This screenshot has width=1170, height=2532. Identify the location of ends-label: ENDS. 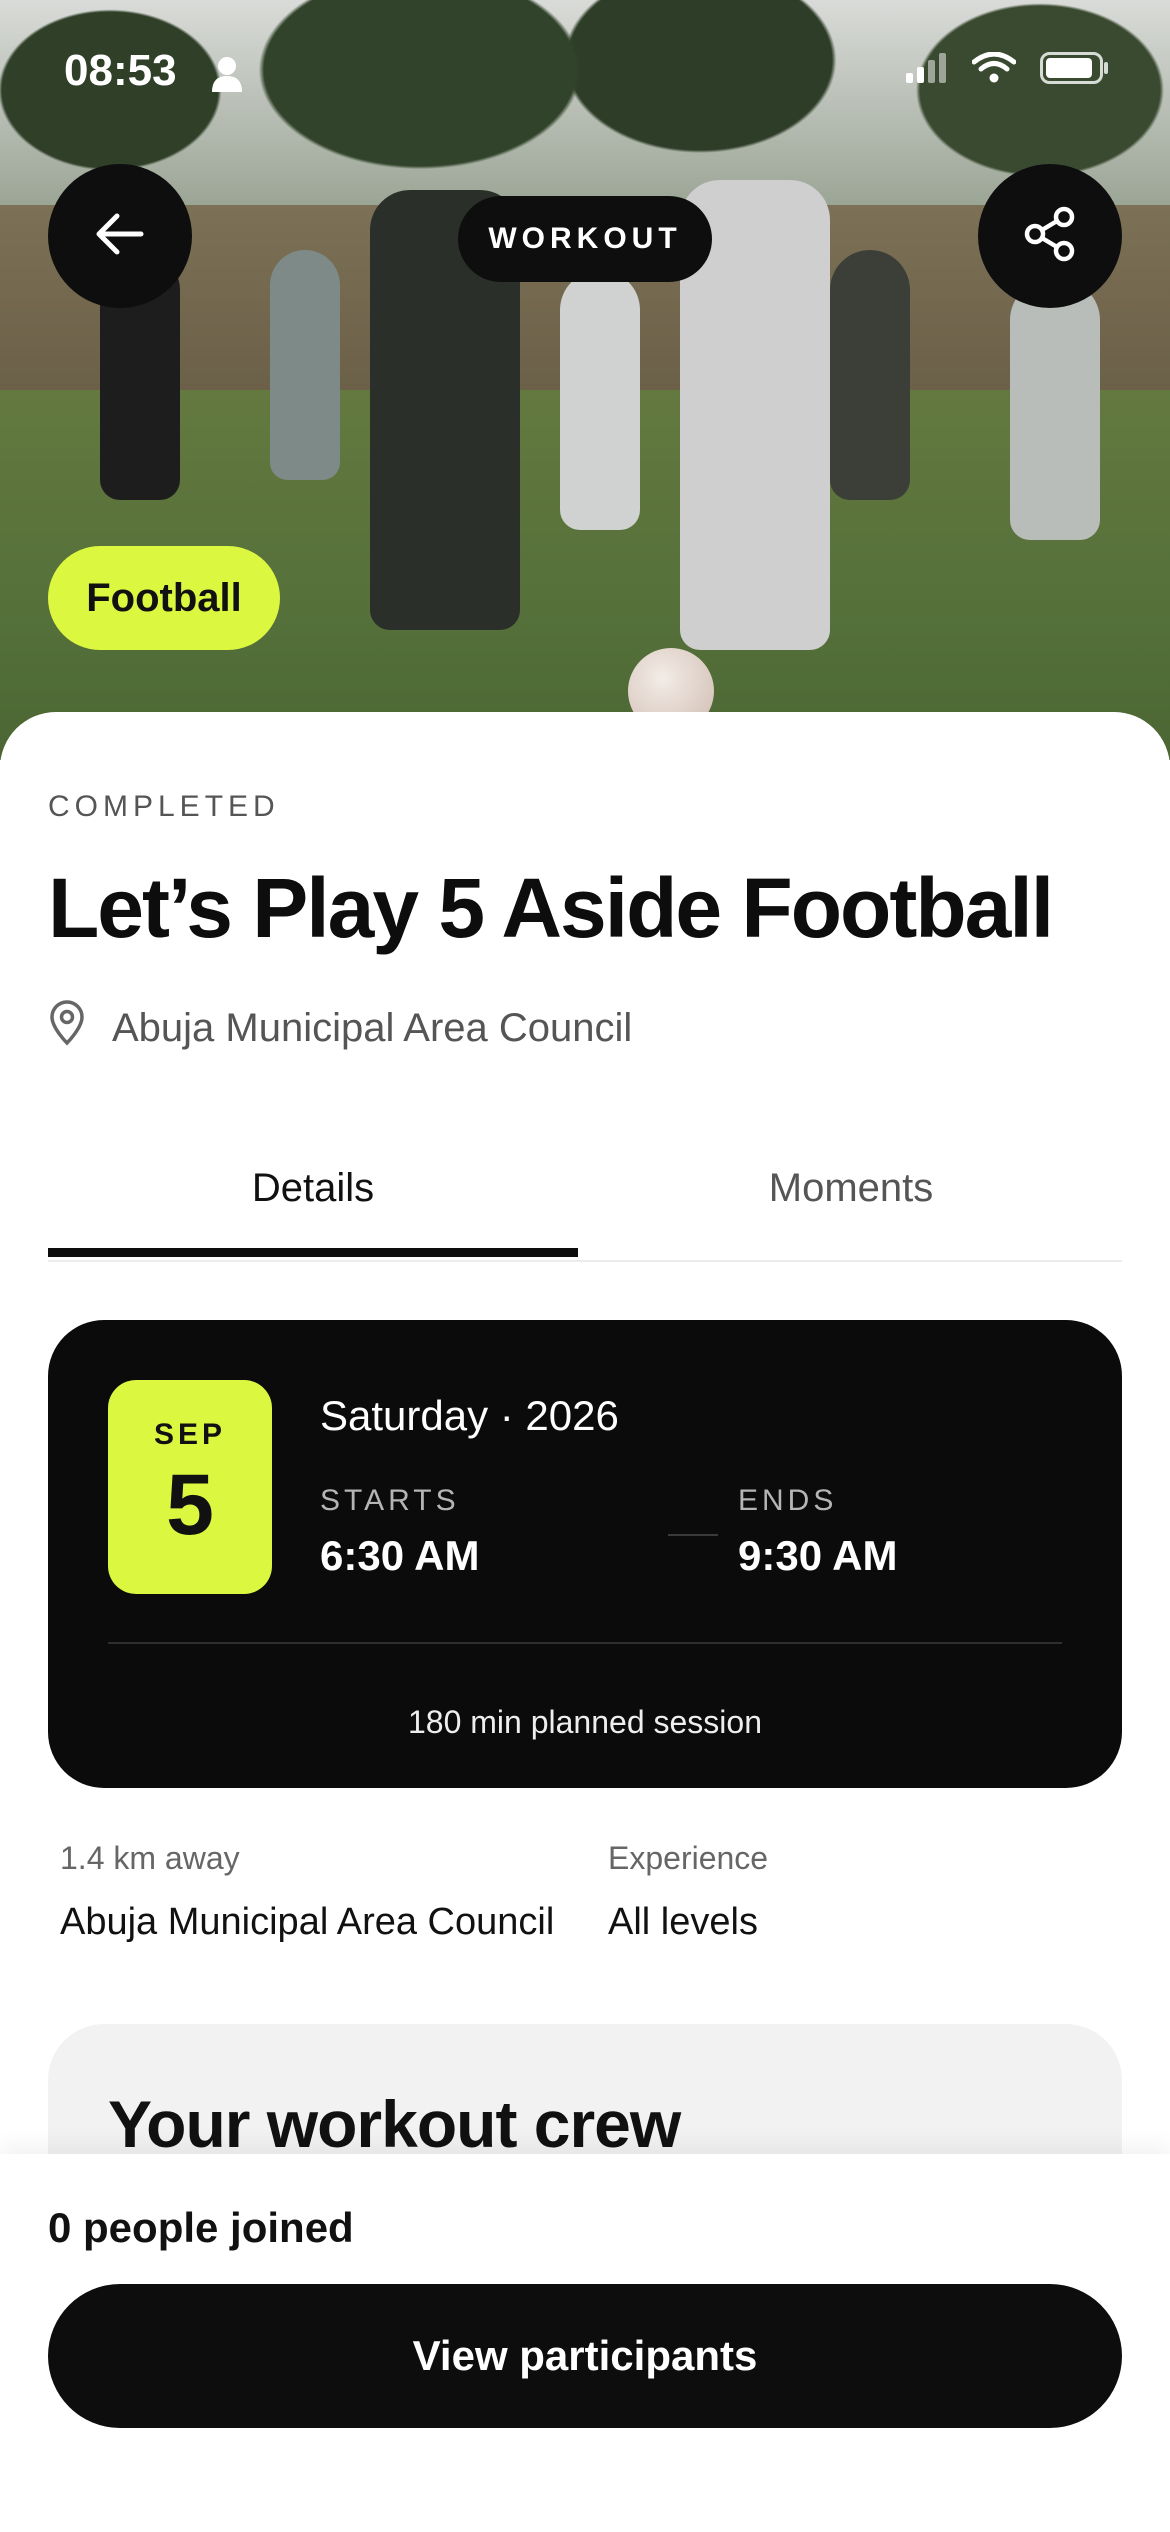
(788, 1500).